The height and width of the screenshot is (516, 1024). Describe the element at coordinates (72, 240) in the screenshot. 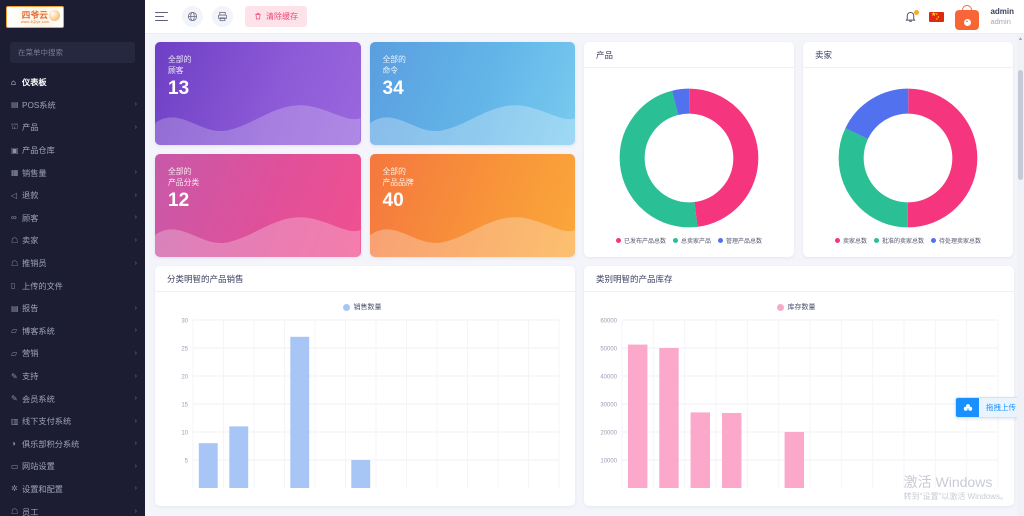

I see `sidebar-item-7: ☖ 卖家 ›` at that location.